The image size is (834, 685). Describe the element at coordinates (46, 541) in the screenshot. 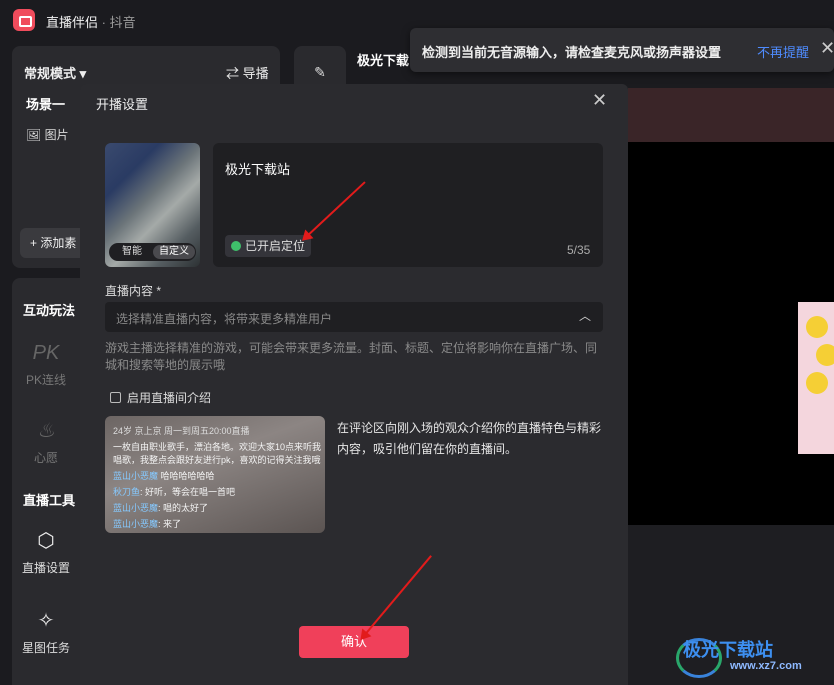

I see `hexagon-settings-icon: ⬡` at that location.